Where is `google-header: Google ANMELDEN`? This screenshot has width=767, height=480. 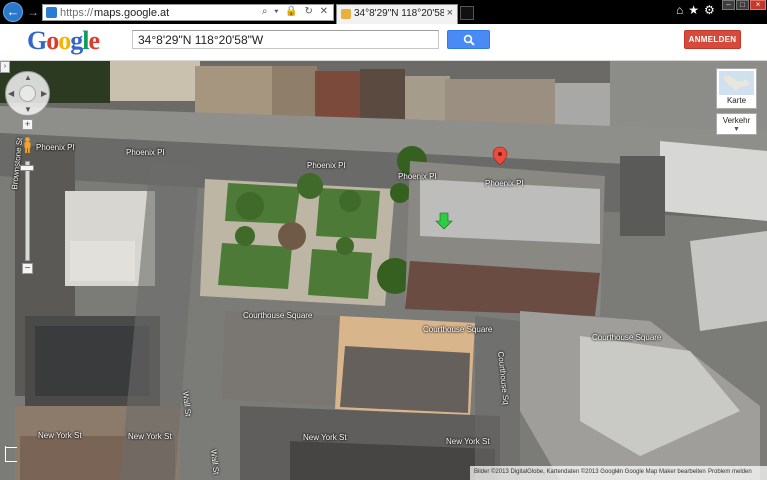
google-header: Google ANMELDEN is located at coordinates (383, 42).